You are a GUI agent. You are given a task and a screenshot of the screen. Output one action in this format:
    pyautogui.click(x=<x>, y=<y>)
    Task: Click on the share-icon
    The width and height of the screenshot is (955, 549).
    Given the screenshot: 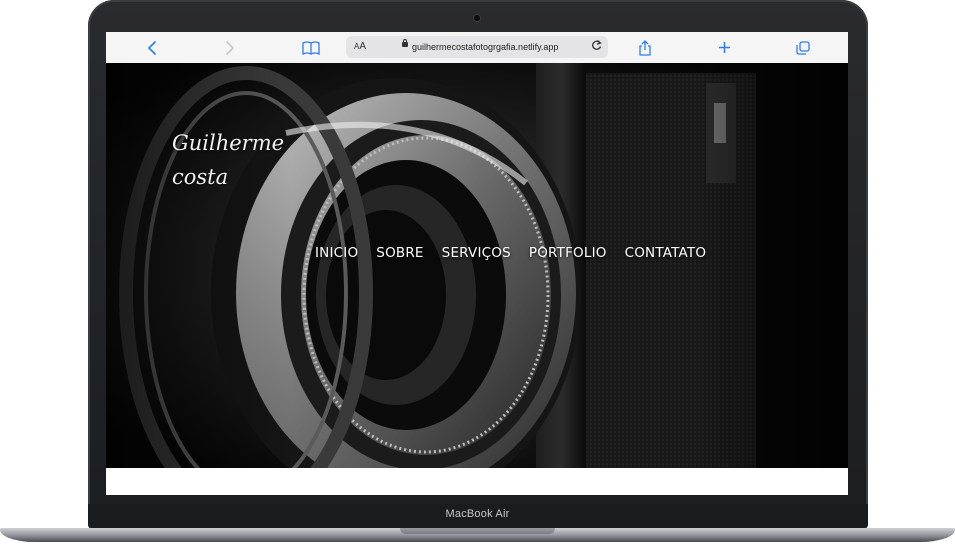 What is the action you would take?
    pyautogui.click(x=645, y=47)
    